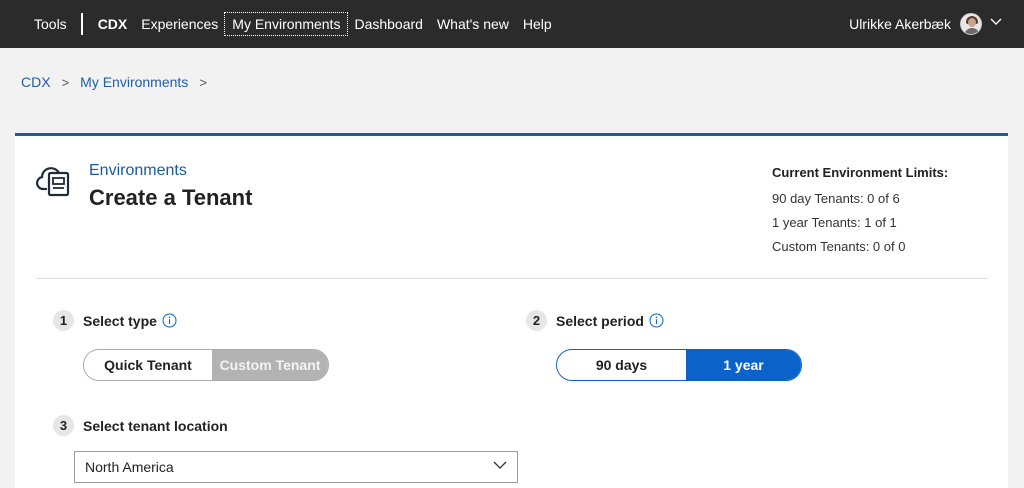  What do you see at coordinates (120, 320) in the screenshot?
I see `step-label: Select type` at bounding box center [120, 320].